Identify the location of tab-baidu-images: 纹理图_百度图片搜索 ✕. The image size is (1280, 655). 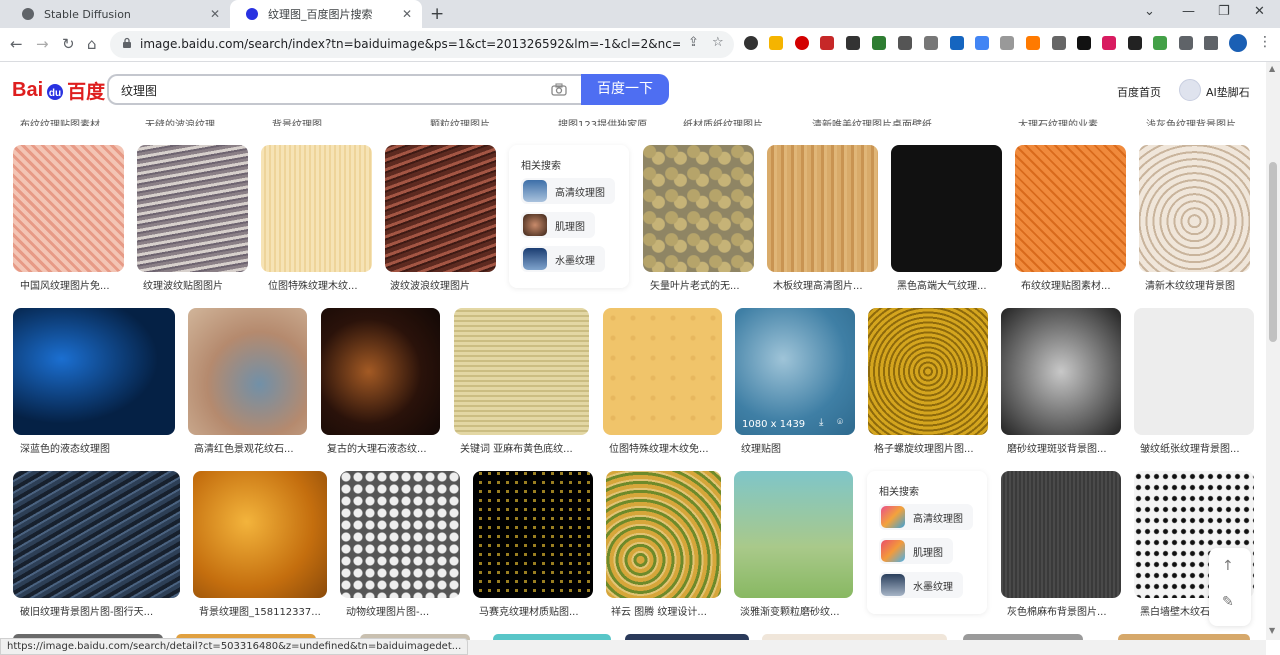
(326, 14).